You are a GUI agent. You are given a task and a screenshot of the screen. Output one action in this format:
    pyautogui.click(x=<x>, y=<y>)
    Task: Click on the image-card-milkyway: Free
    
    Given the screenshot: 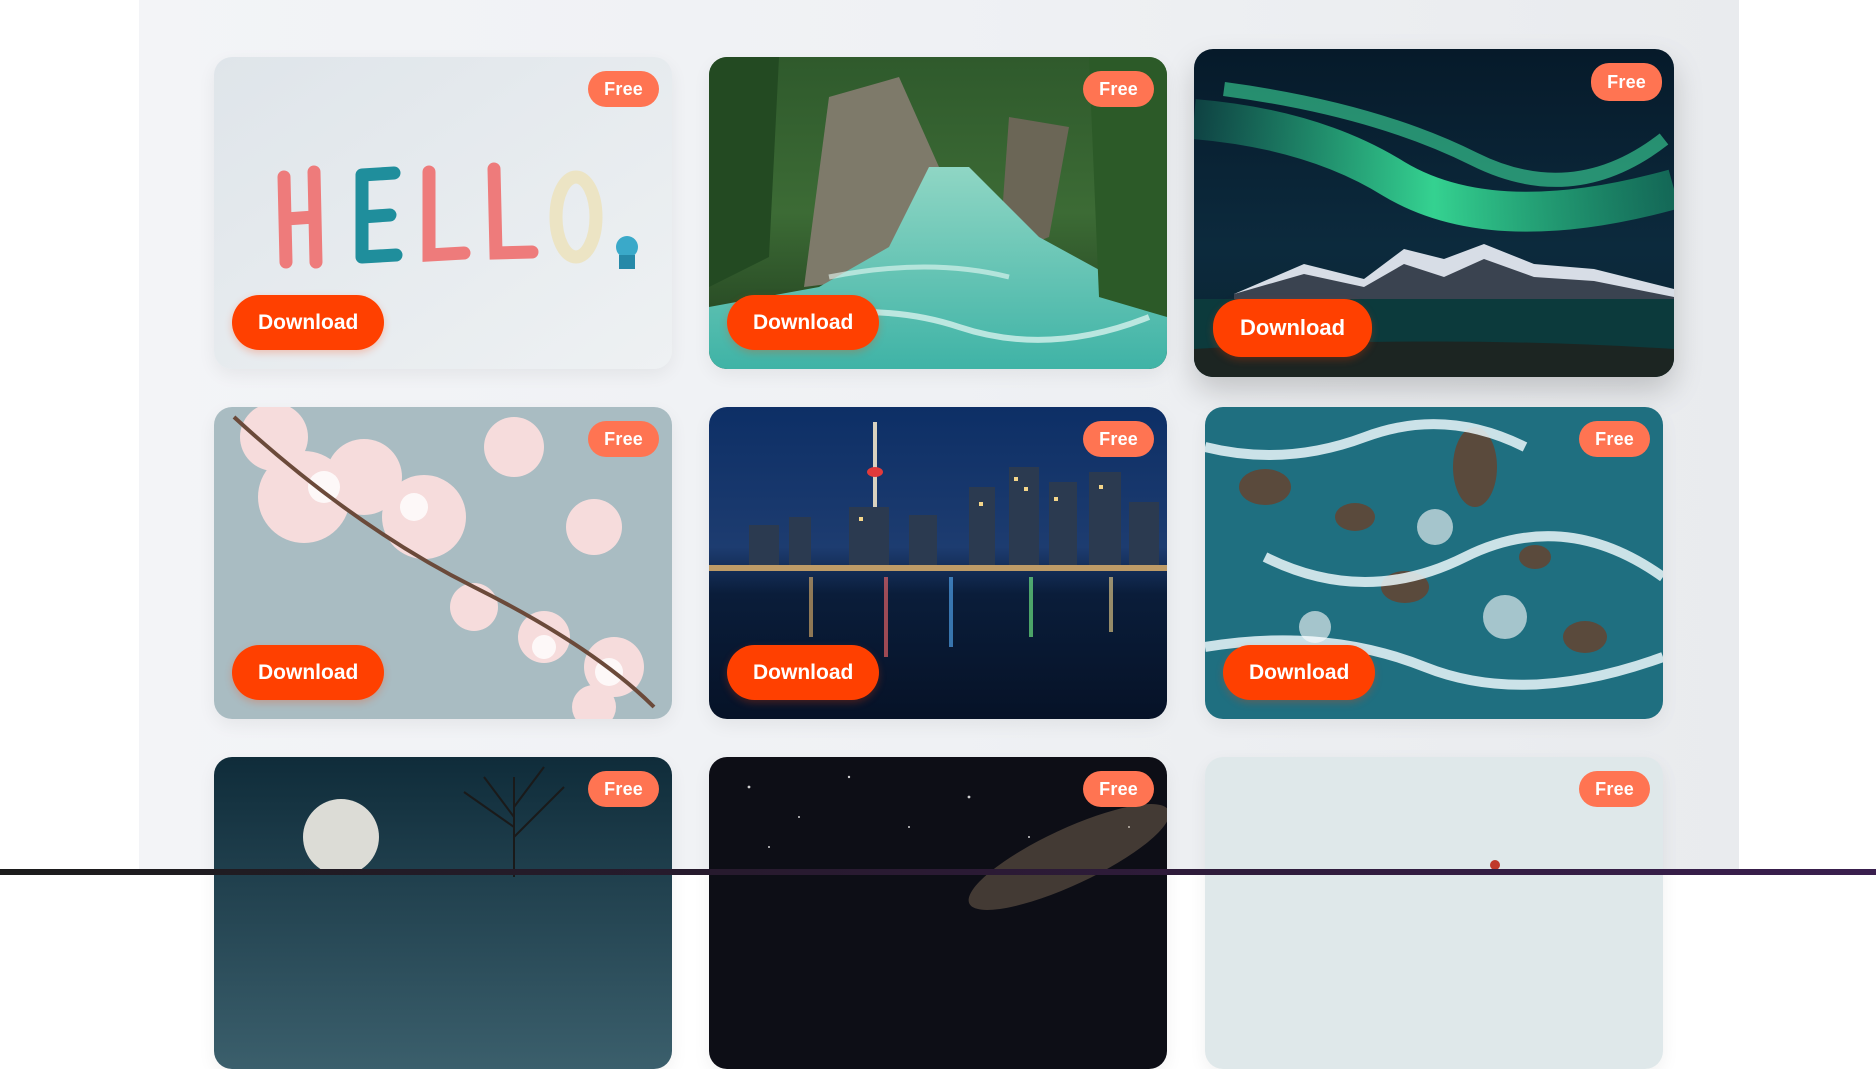 What is the action you would take?
    pyautogui.click(x=938, y=913)
    